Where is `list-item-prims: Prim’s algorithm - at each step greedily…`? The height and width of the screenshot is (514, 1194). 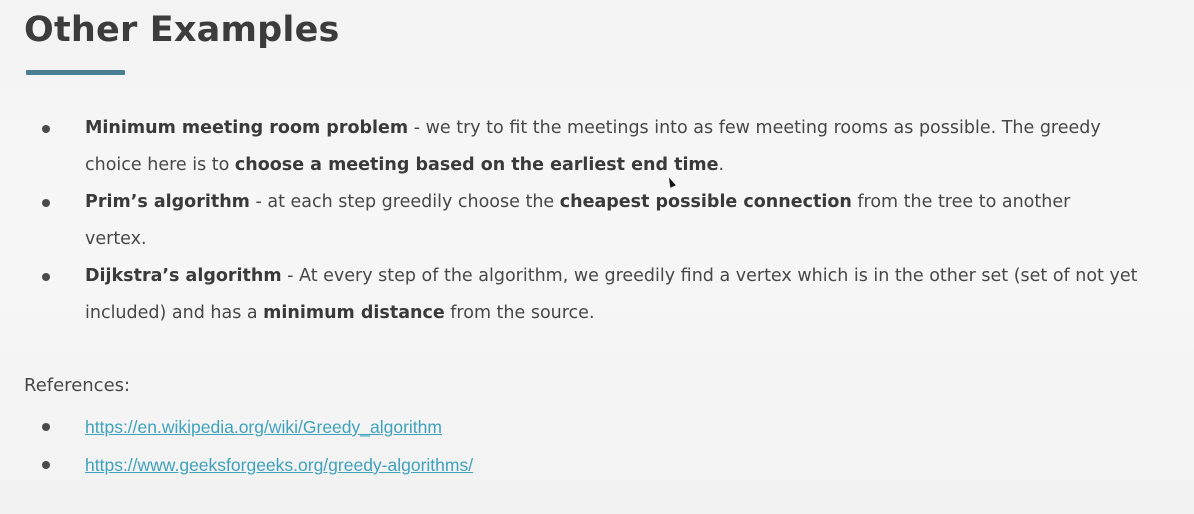
list-item-prims: Prim’s algorithm - at each step greedily… is located at coordinates (577, 221).